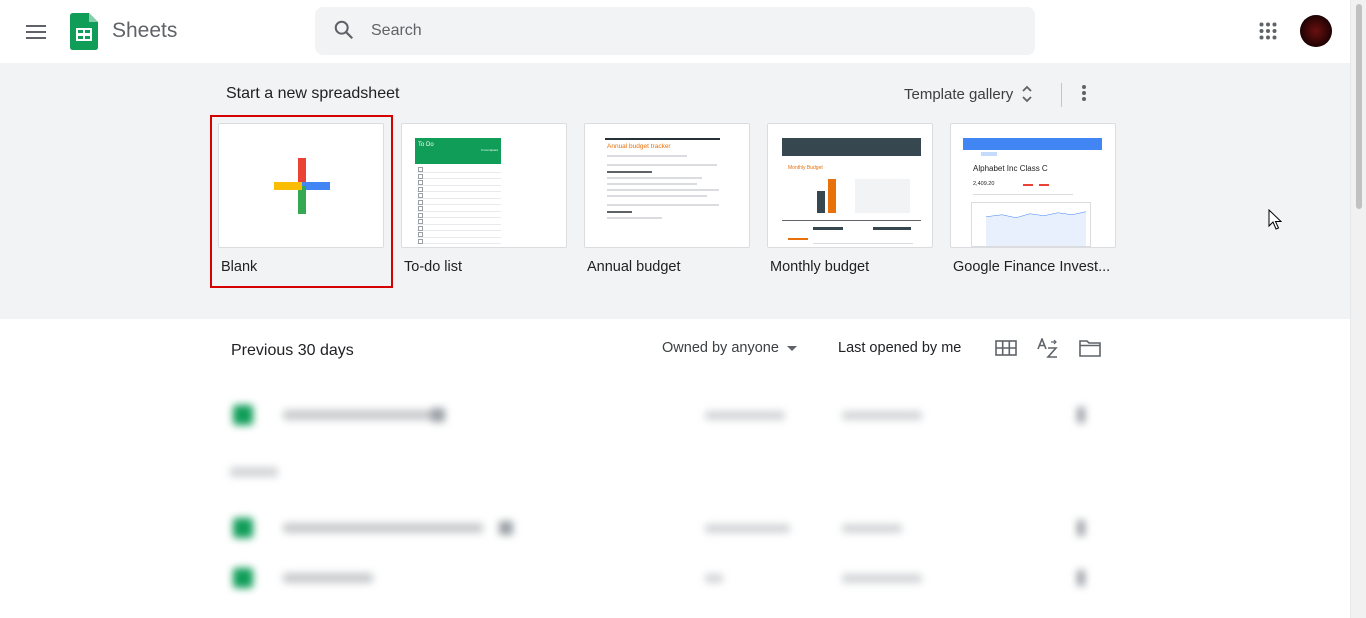  I want to click on template-gallery-button: Template gallery, so click(968, 94).